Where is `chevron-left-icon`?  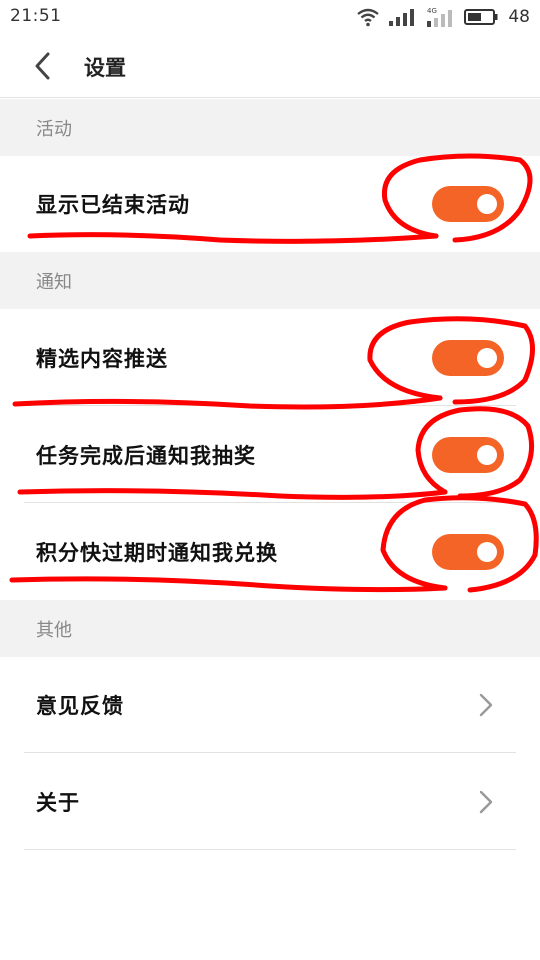
chevron-left-icon is located at coordinates (42, 66).